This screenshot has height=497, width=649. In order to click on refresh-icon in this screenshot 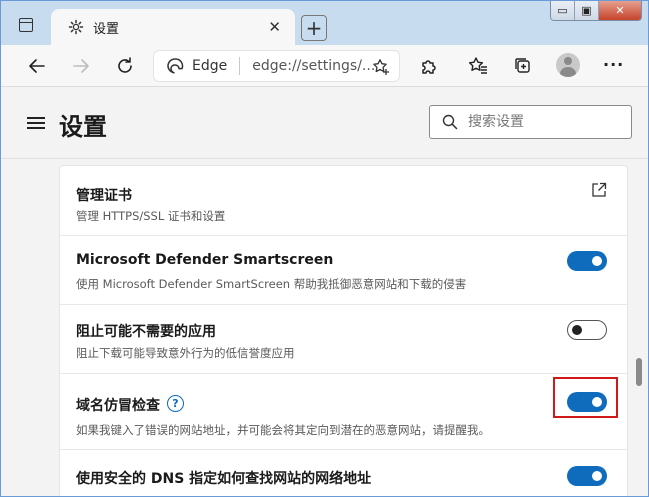, I will do `click(125, 66)`.